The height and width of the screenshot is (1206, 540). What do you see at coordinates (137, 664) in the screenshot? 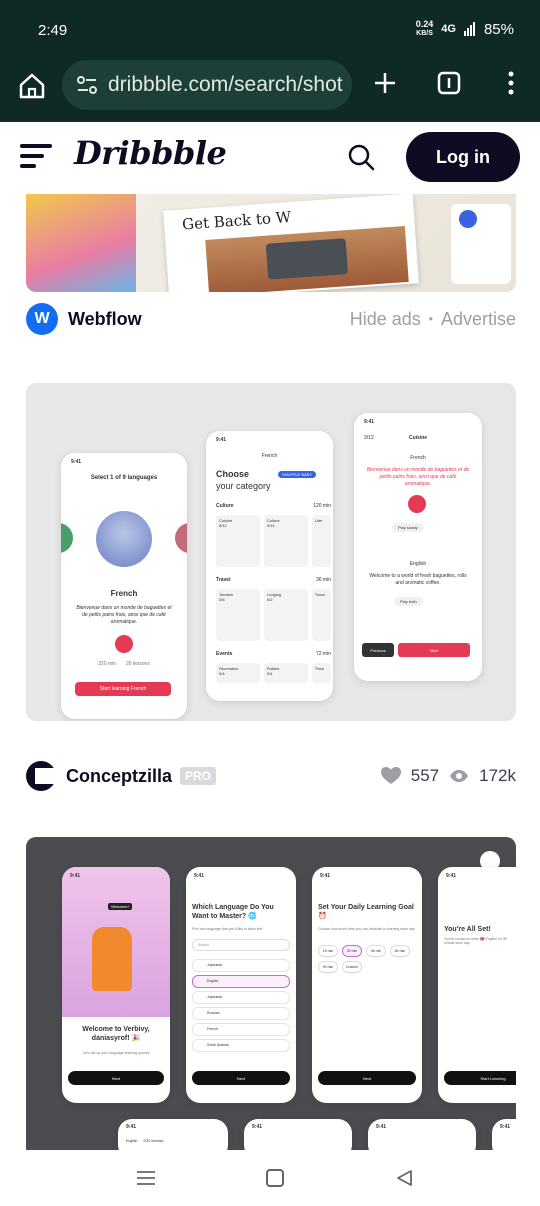
I see `phone1-lessons: 26 lessons` at bounding box center [137, 664].